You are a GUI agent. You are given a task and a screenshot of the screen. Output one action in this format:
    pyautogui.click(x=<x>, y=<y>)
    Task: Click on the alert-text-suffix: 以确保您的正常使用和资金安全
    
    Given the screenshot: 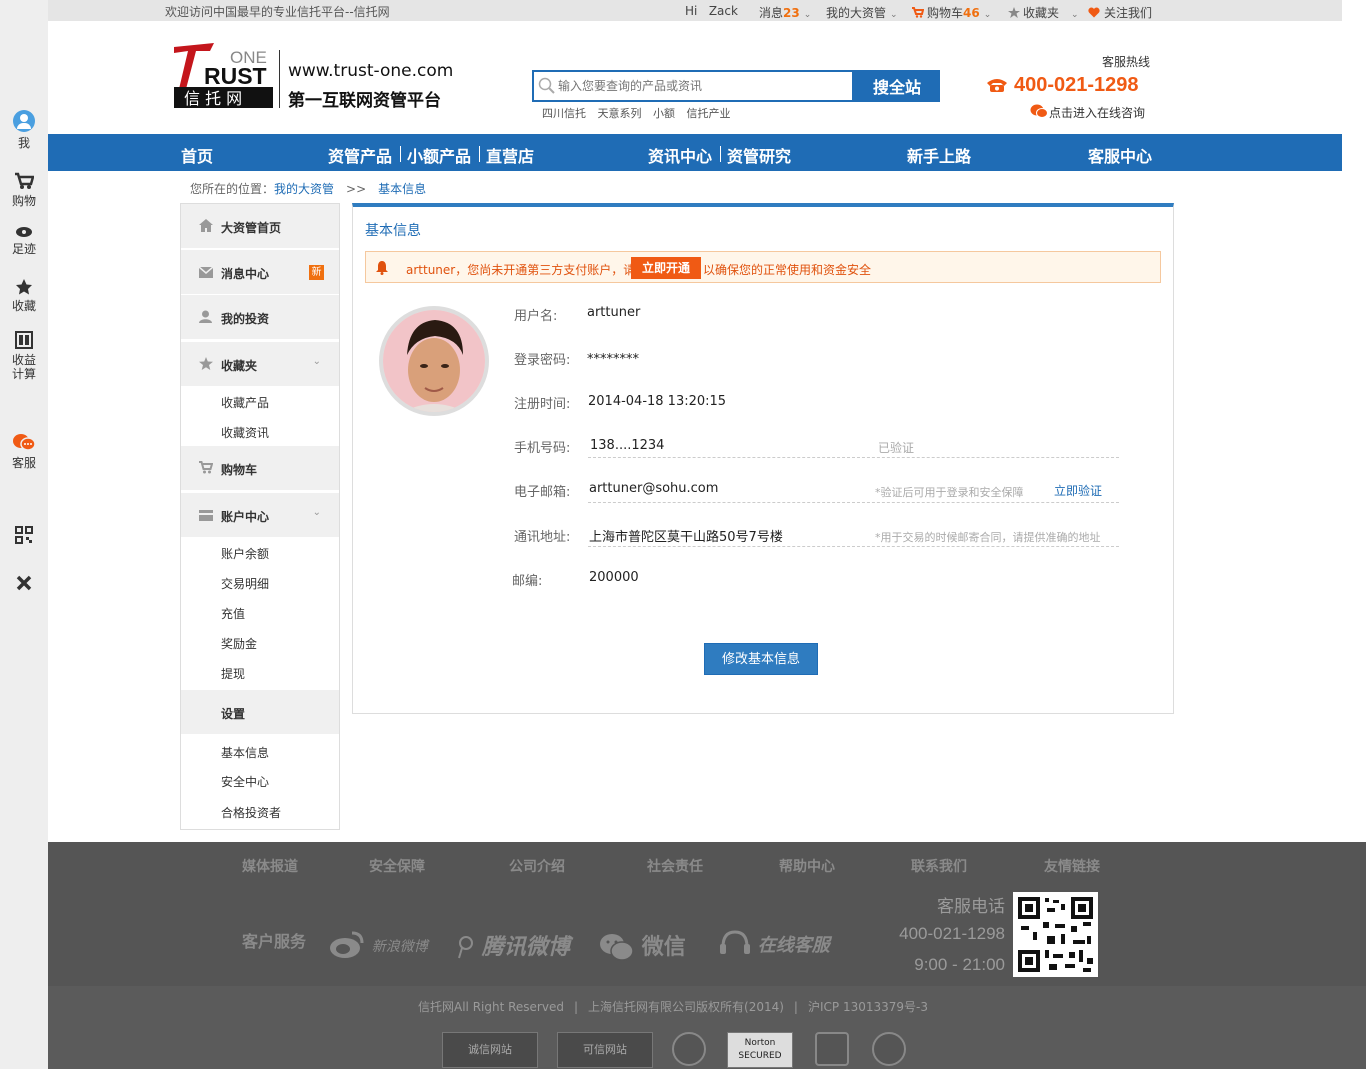 What is the action you would take?
    pyautogui.click(x=787, y=270)
    